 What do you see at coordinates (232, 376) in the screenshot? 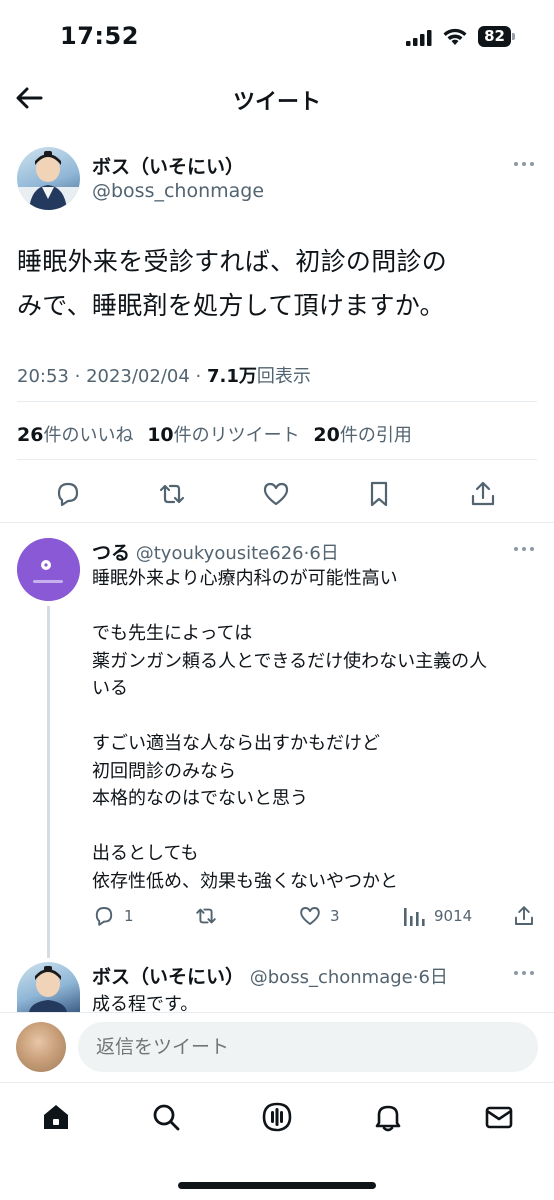
I see `views-count: 7.1万` at bounding box center [232, 376].